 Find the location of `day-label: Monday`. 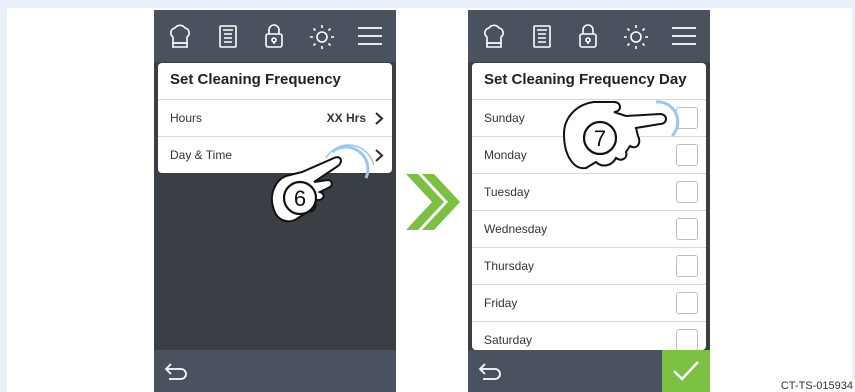

day-label: Monday is located at coordinates (505, 155).